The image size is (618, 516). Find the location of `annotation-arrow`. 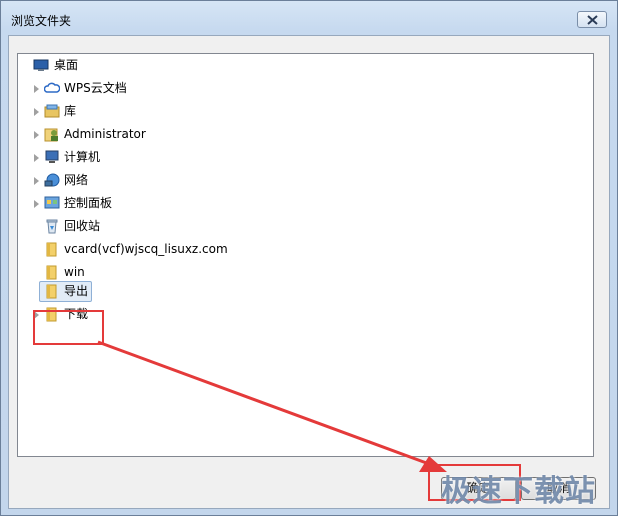

annotation-arrow is located at coordinates (272, 406).